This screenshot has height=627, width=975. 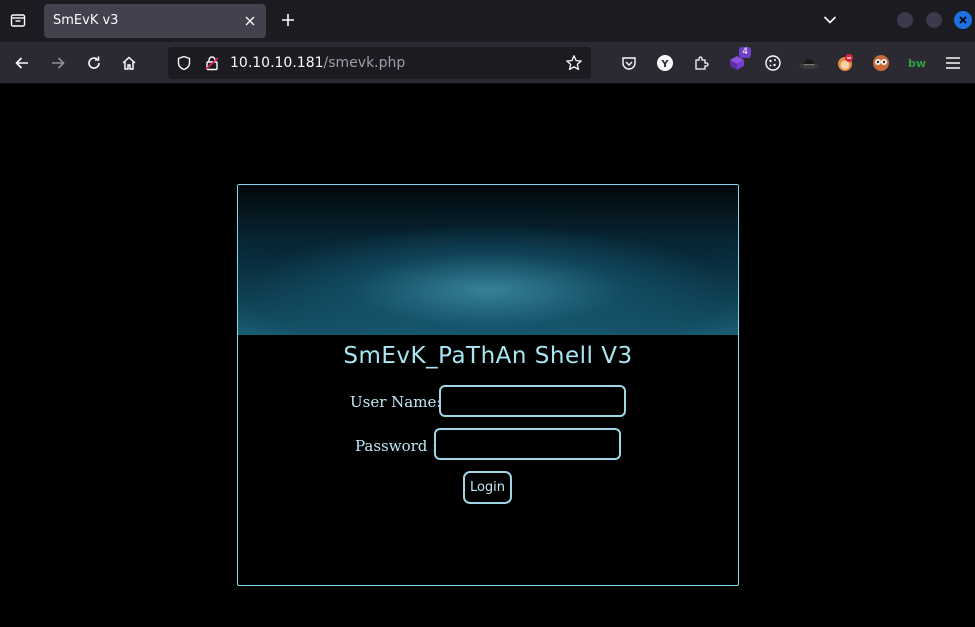 What do you see at coordinates (773, 63) in the screenshot?
I see `cookie-icon` at bounding box center [773, 63].